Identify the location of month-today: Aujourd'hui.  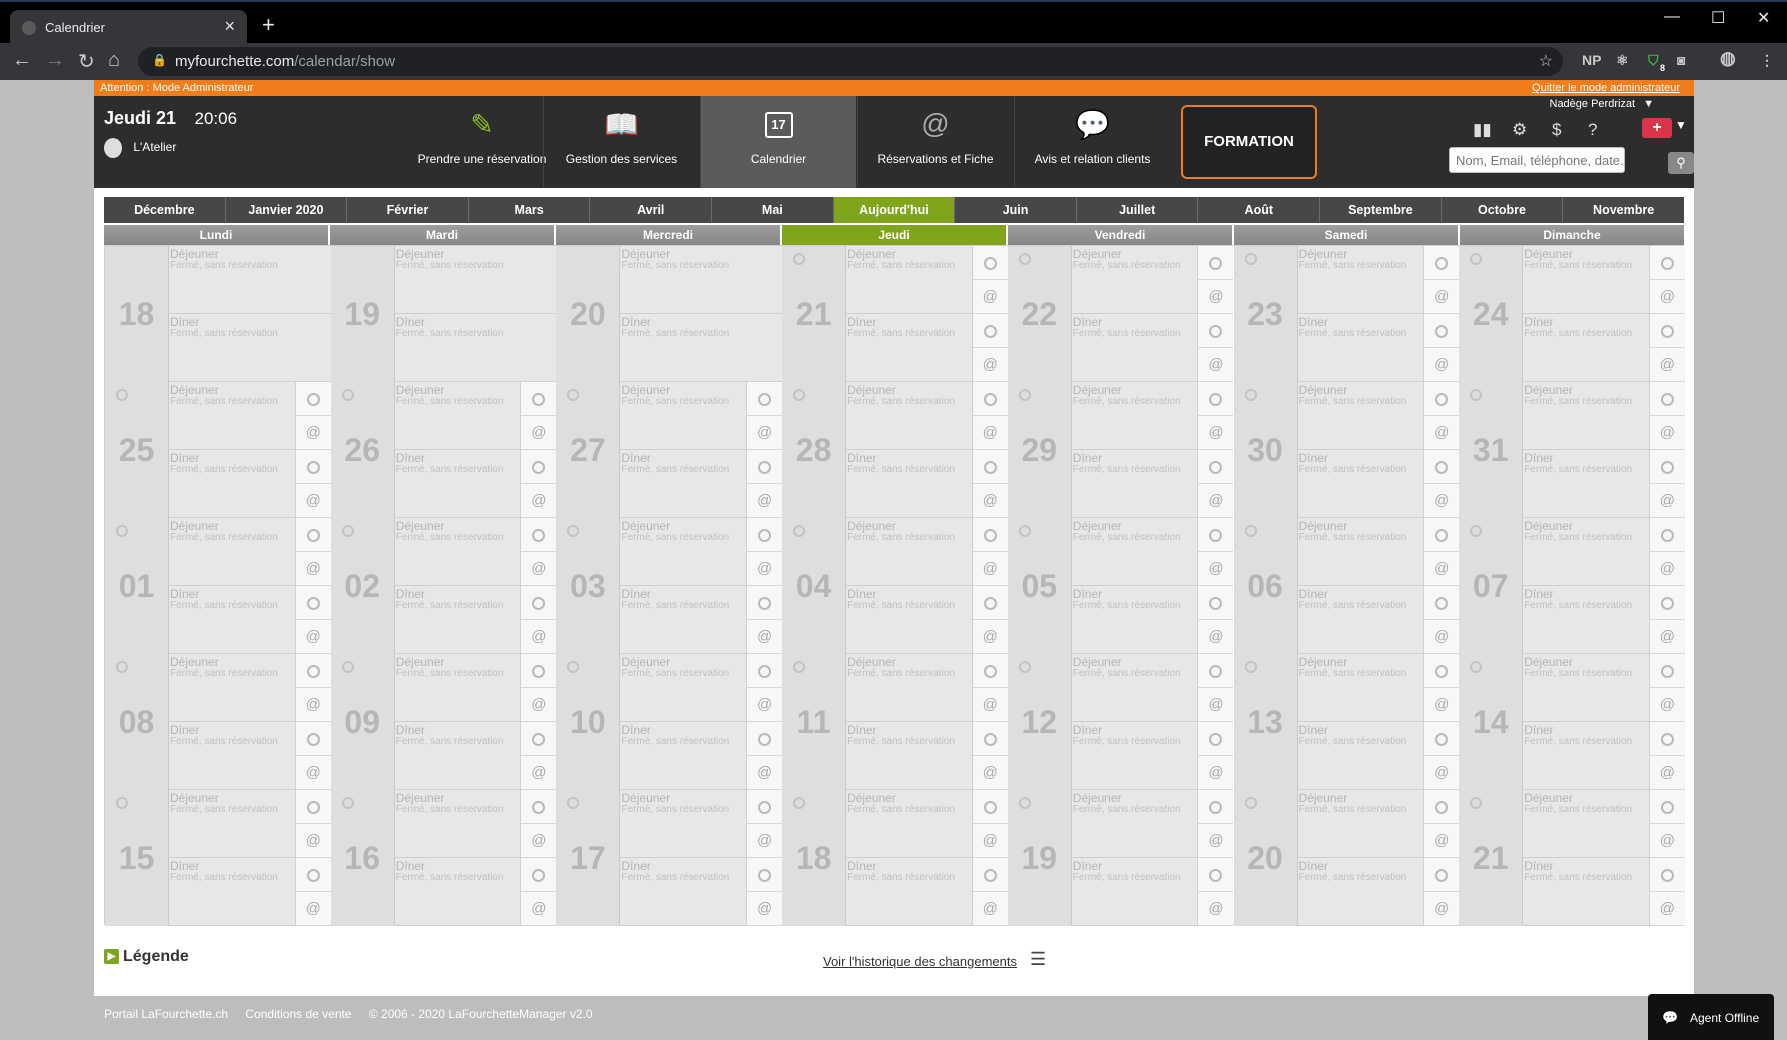
(894, 210).